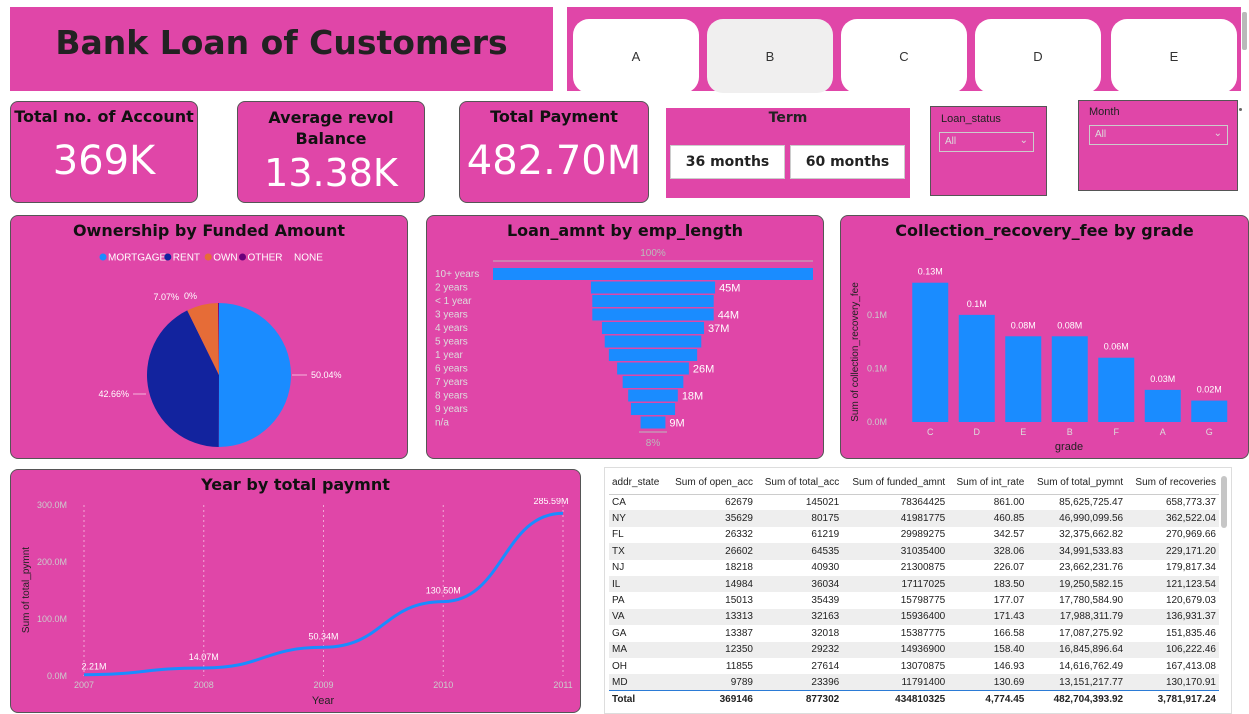 The height and width of the screenshot is (714, 1249). What do you see at coordinates (1091, 666) in the screenshot?
I see `table-cell: 14,616,762.49` at bounding box center [1091, 666].